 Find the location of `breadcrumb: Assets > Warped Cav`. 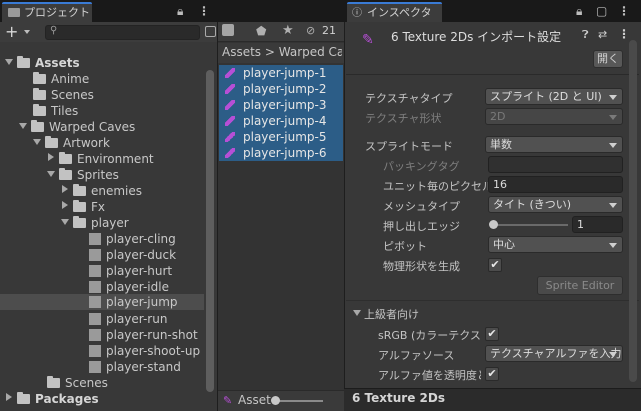

breadcrumb: Assets > Warped Cav is located at coordinates (282, 52).